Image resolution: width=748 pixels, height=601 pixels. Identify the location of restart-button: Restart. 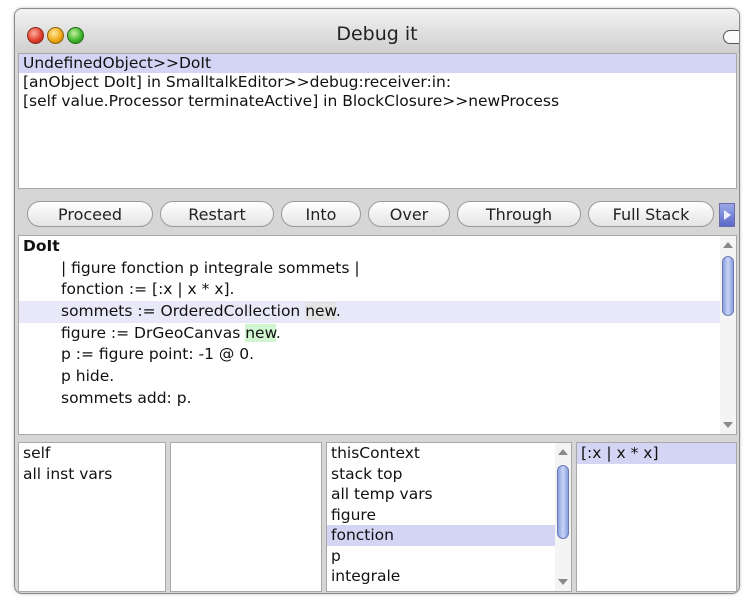
(217, 214).